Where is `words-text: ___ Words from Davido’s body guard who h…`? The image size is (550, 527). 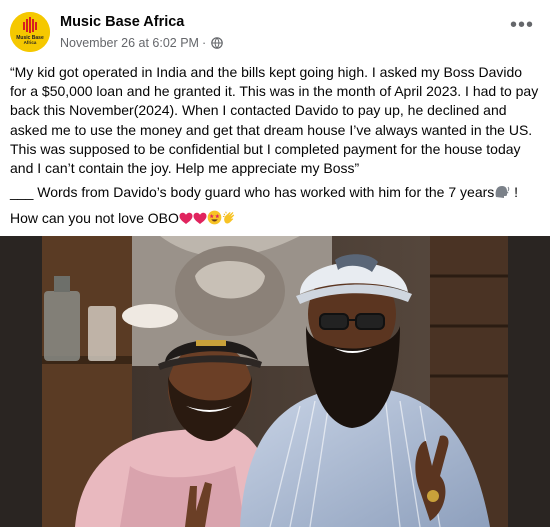 words-text: ___ Words from Davido’s body guard who h… is located at coordinates (252, 192).